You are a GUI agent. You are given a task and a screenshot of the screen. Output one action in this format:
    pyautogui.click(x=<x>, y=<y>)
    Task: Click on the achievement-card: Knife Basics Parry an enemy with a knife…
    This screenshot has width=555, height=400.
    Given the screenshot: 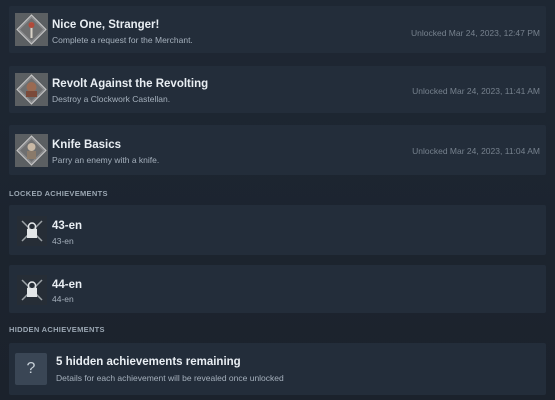 What is the action you would take?
    pyautogui.click(x=277, y=150)
    